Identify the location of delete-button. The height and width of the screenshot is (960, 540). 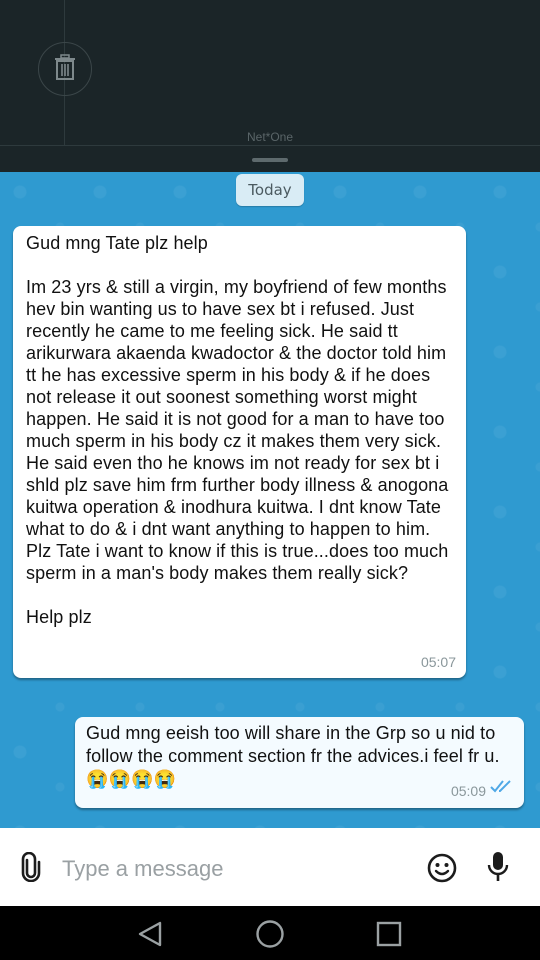
(65, 69).